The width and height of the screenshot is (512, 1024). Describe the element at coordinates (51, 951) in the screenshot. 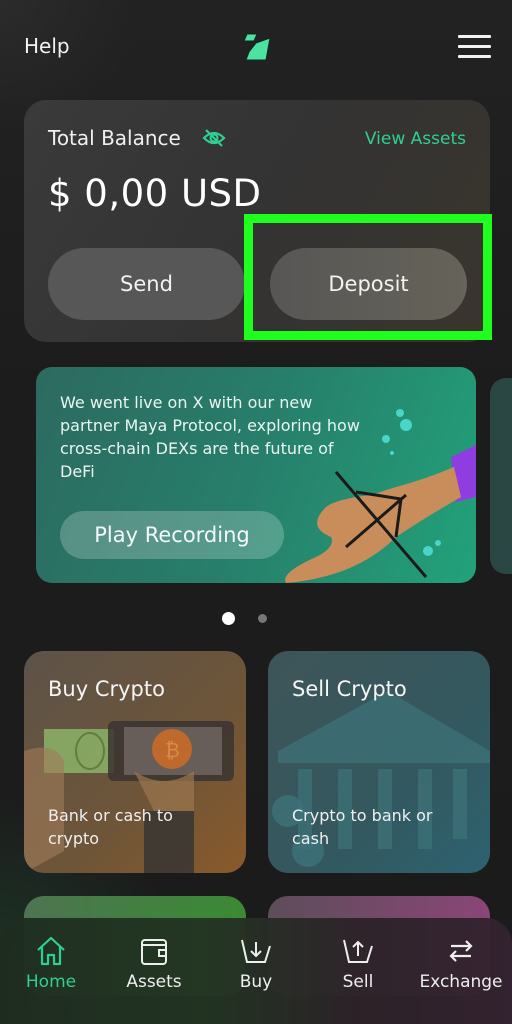

I see `home-icon` at that location.